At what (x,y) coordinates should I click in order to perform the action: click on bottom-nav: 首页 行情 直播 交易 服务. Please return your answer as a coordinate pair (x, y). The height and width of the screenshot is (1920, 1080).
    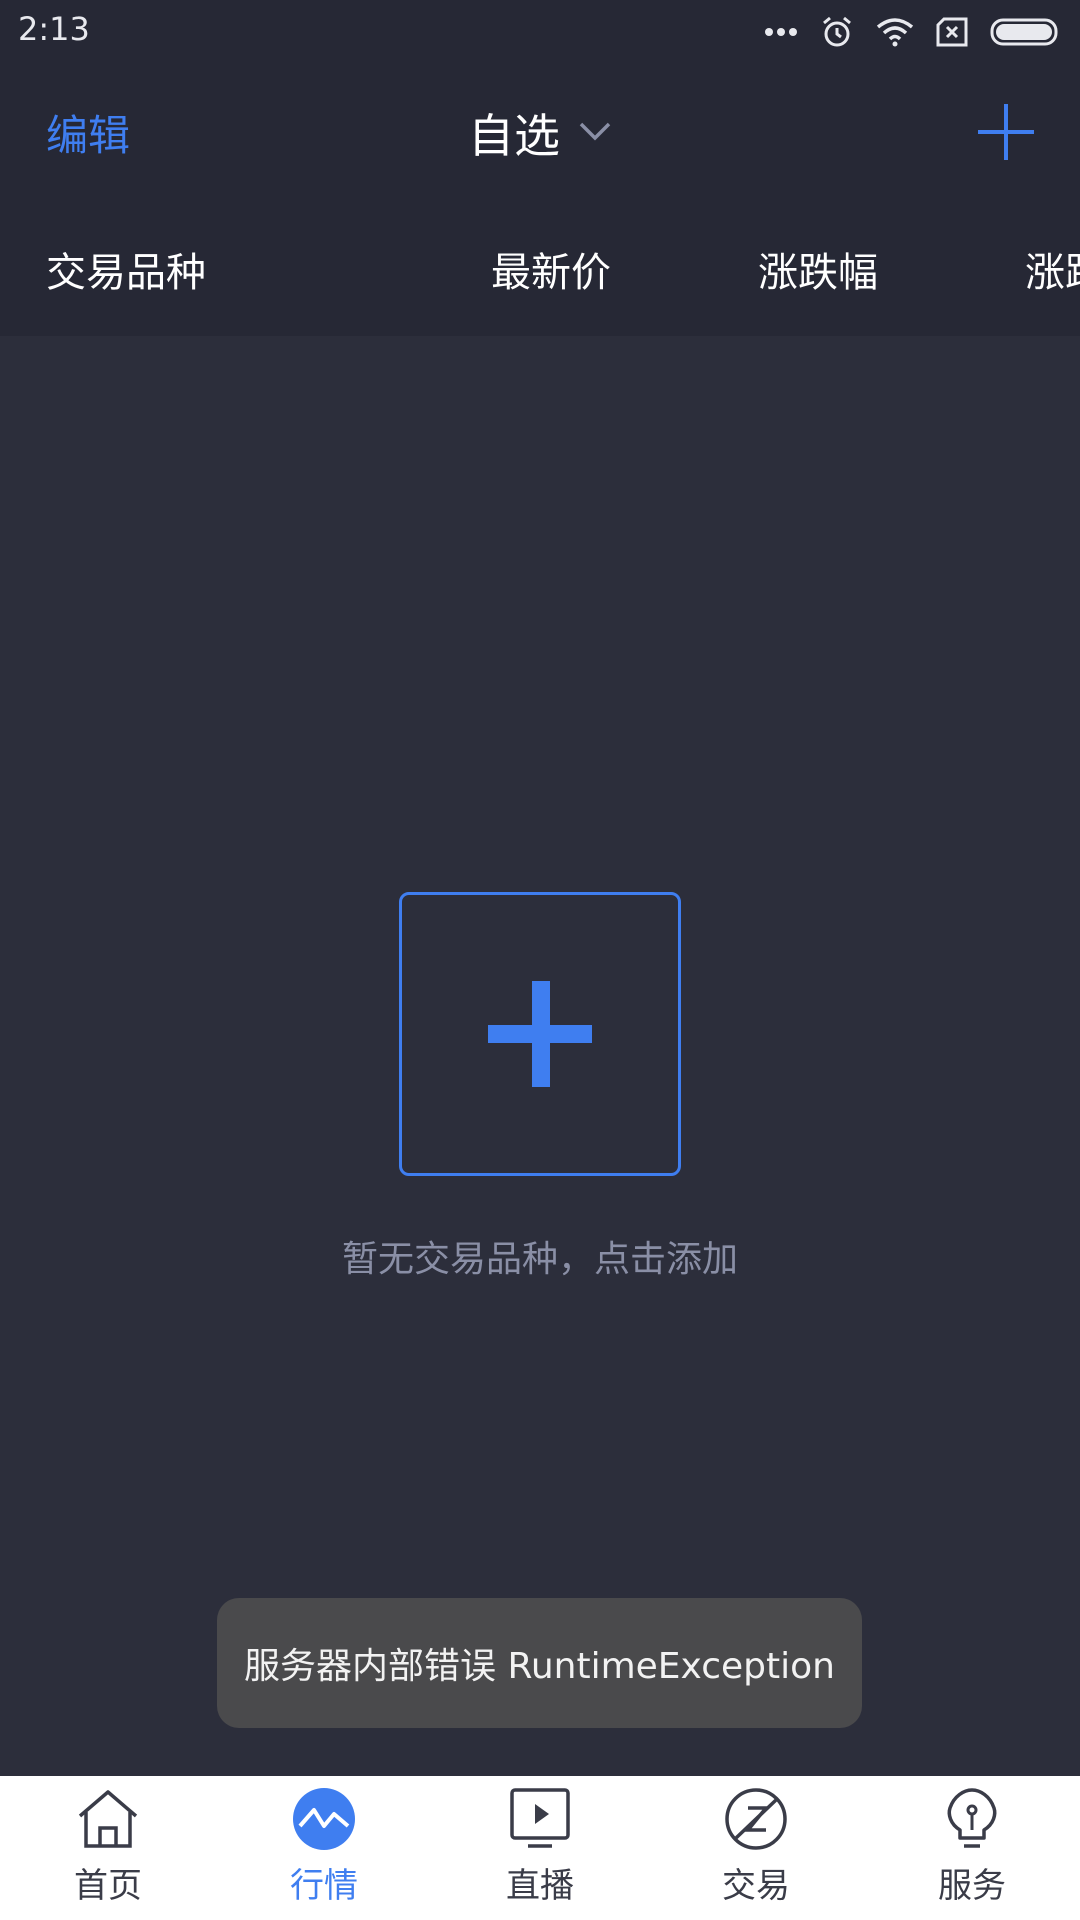
    Looking at the image, I should click on (540, 1848).